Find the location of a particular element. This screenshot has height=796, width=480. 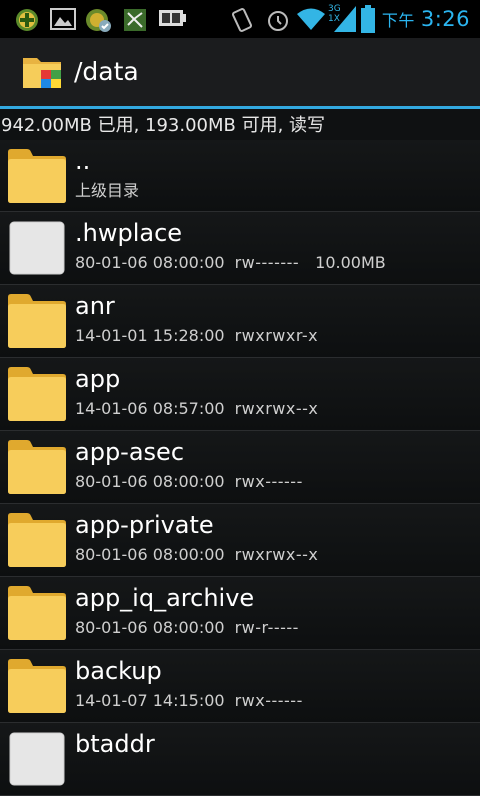

header-divider is located at coordinates (240, 107).